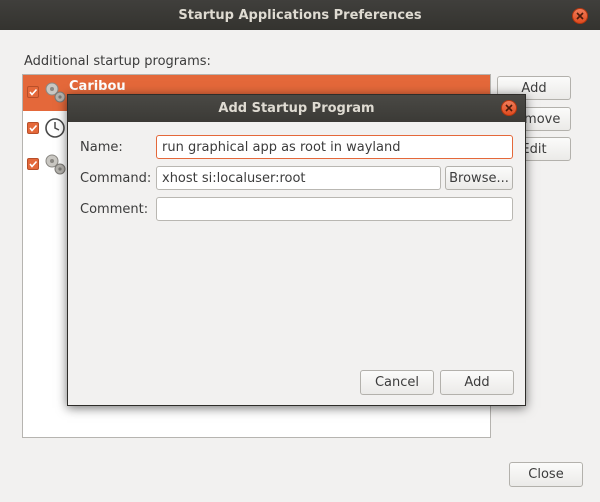 The height and width of the screenshot is (502, 600). Describe the element at coordinates (114, 209) in the screenshot. I see `comment-label: Comment:` at that location.